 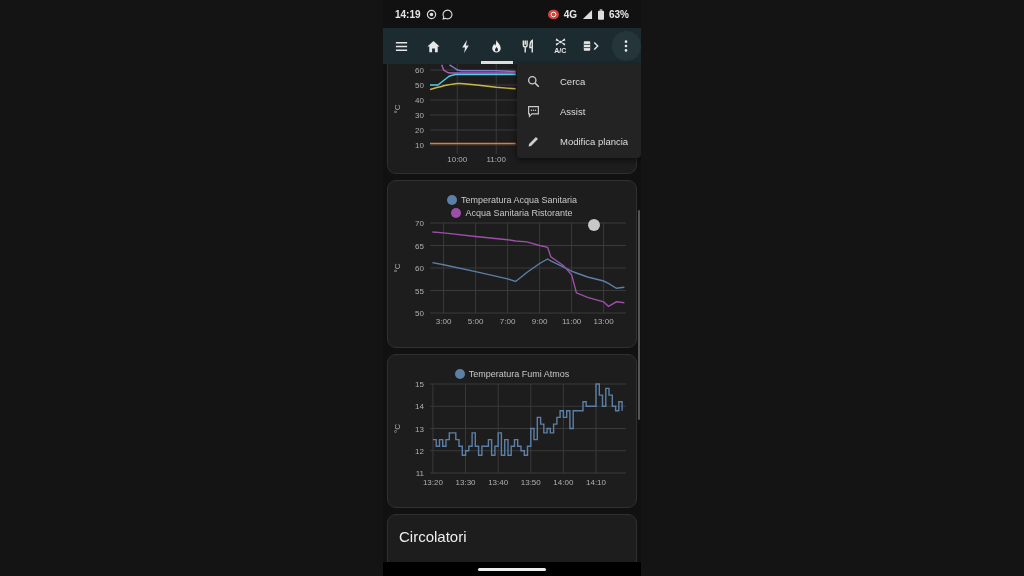 I want to click on legend-label: Temperatura Fumi Atmos, so click(x=519, y=374).